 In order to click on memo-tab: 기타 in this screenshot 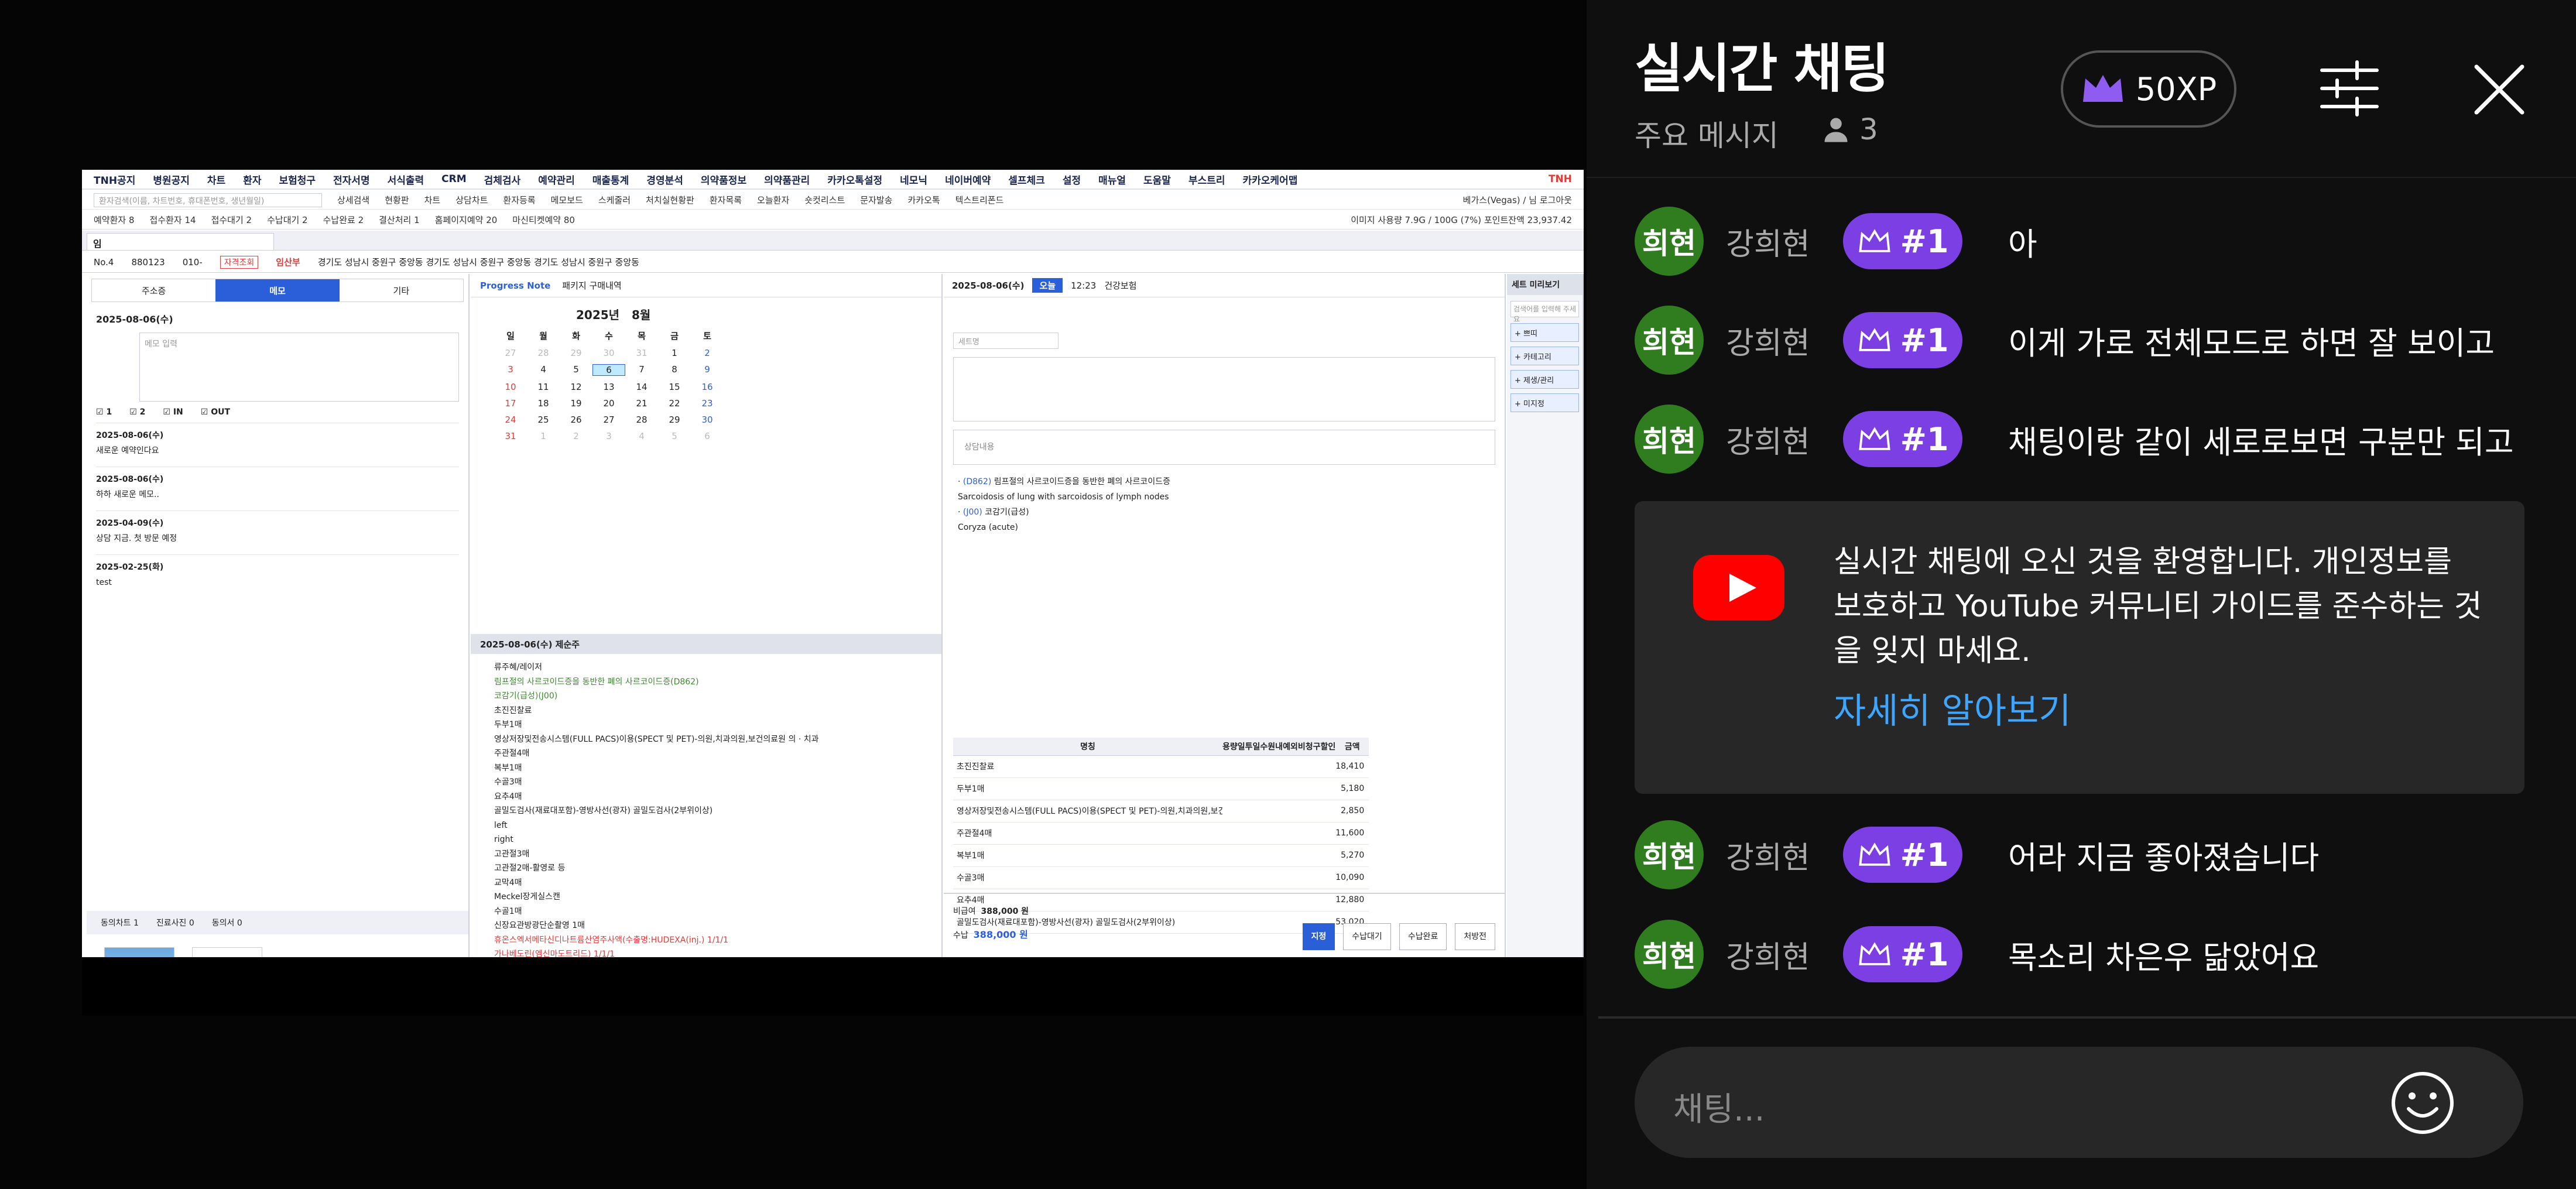, I will do `click(401, 290)`.